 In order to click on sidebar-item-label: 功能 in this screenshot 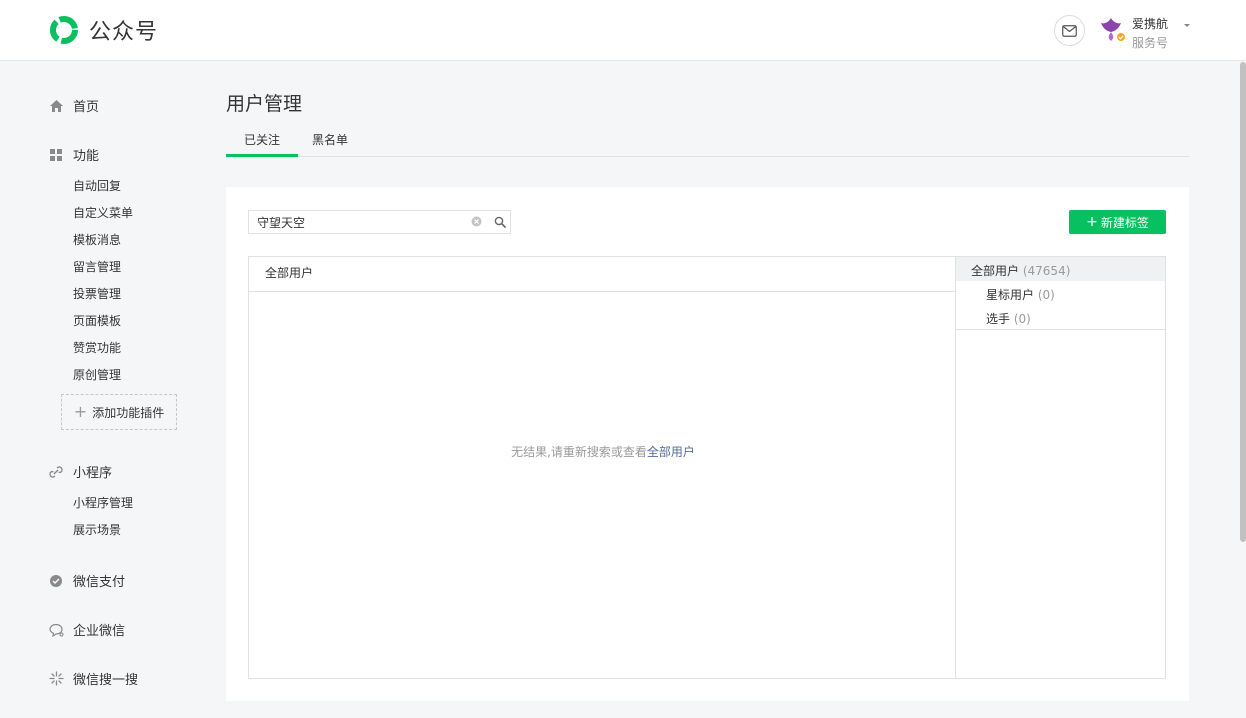, I will do `click(86, 156)`.